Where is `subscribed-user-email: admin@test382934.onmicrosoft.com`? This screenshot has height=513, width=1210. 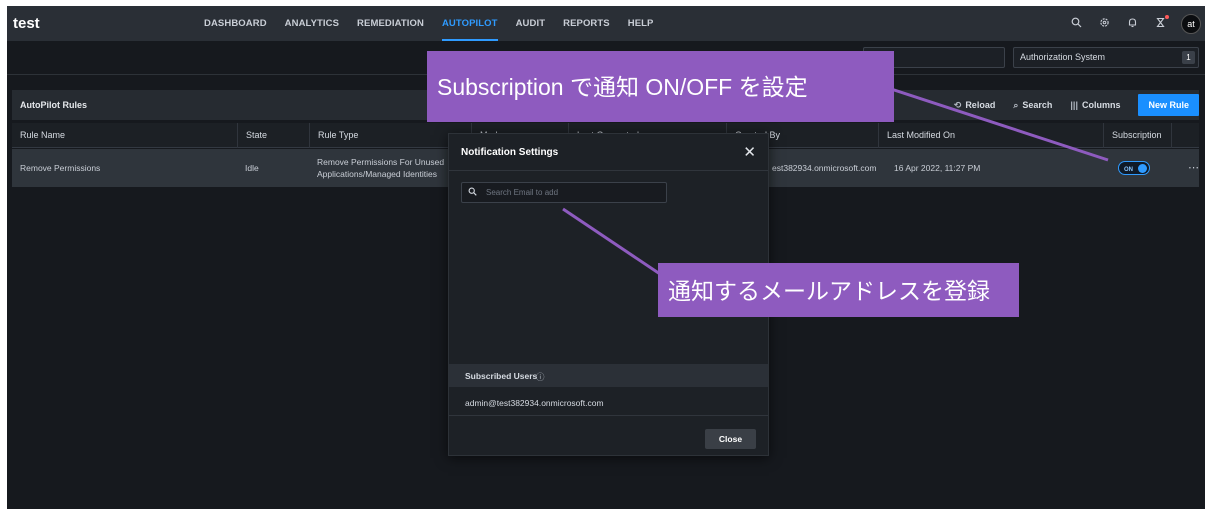
subscribed-user-email: admin@test382934.onmicrosoft.com is located at coordinates (534, 403).